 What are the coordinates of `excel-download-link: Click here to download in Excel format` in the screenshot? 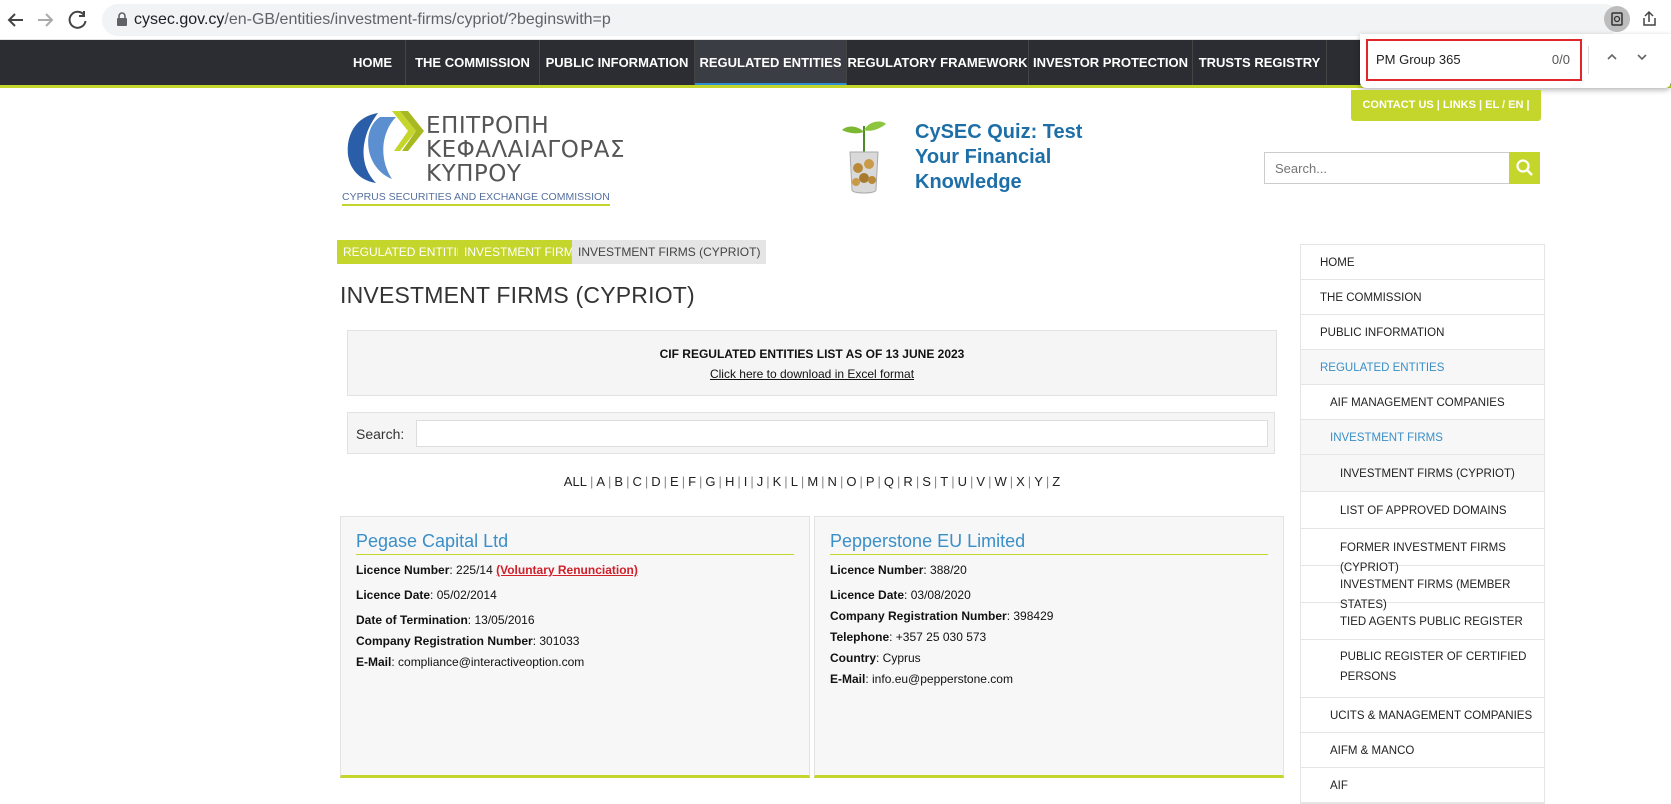 It's located at (812, 374).